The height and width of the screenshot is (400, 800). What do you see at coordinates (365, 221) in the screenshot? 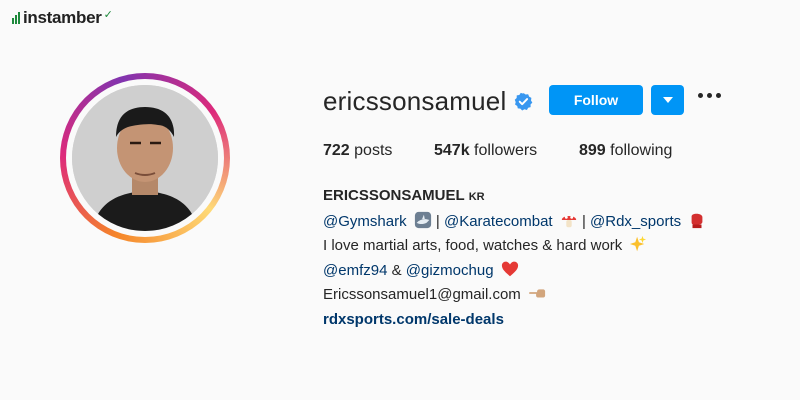
I see `mention-gymshark: @Gymshark` at bounding box center [365, 221].